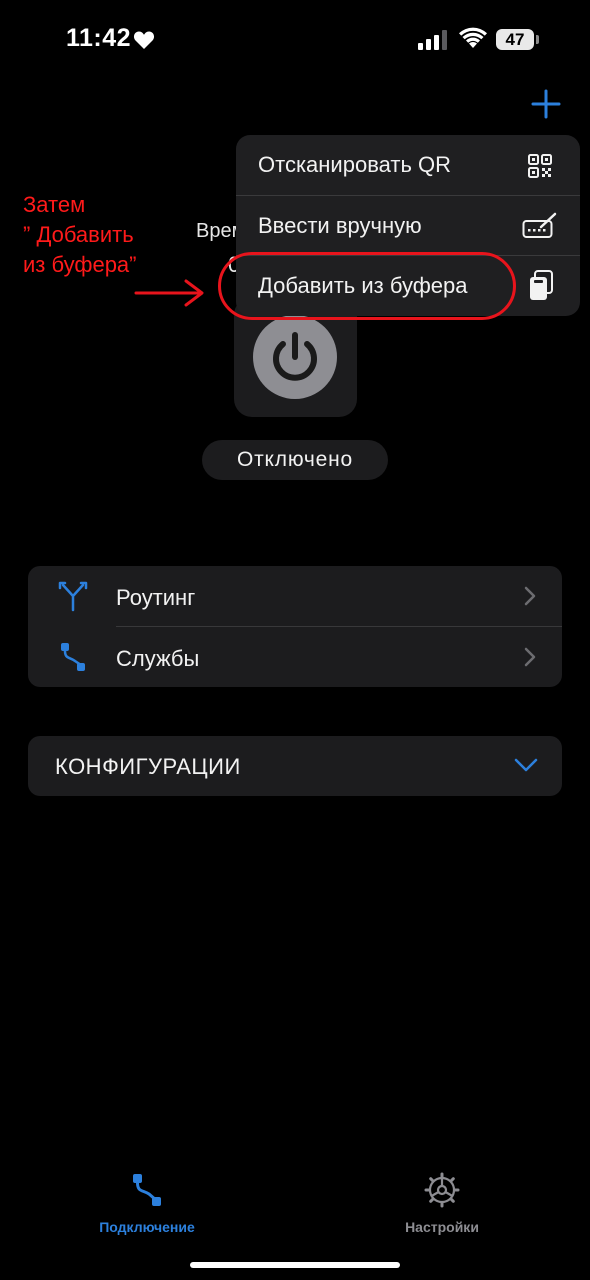 The height and width of the screenshot is (1280, 590). Describe the element at coordinates (156, 597) in the screenshot. I see `list-item-label: Роутинг` at that location.